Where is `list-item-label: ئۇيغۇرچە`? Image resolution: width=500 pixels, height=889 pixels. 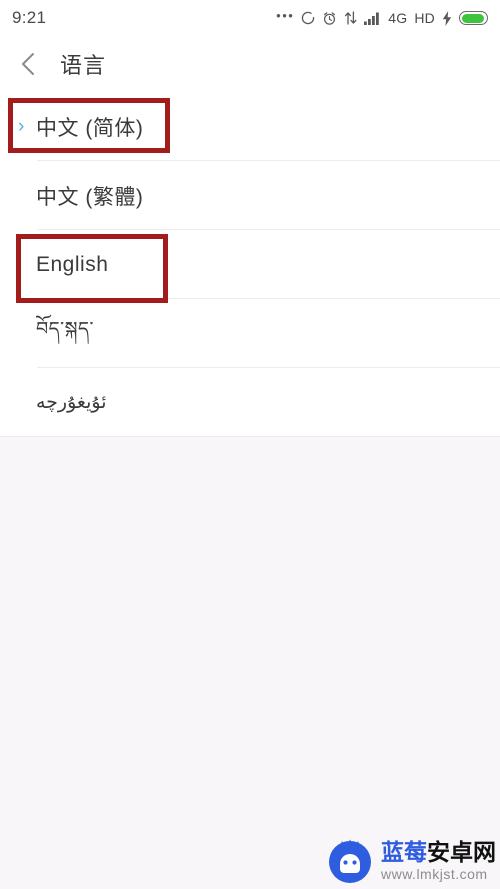 list-item-label: ئۇيغۇرچە is located at coordinates (71, 402).